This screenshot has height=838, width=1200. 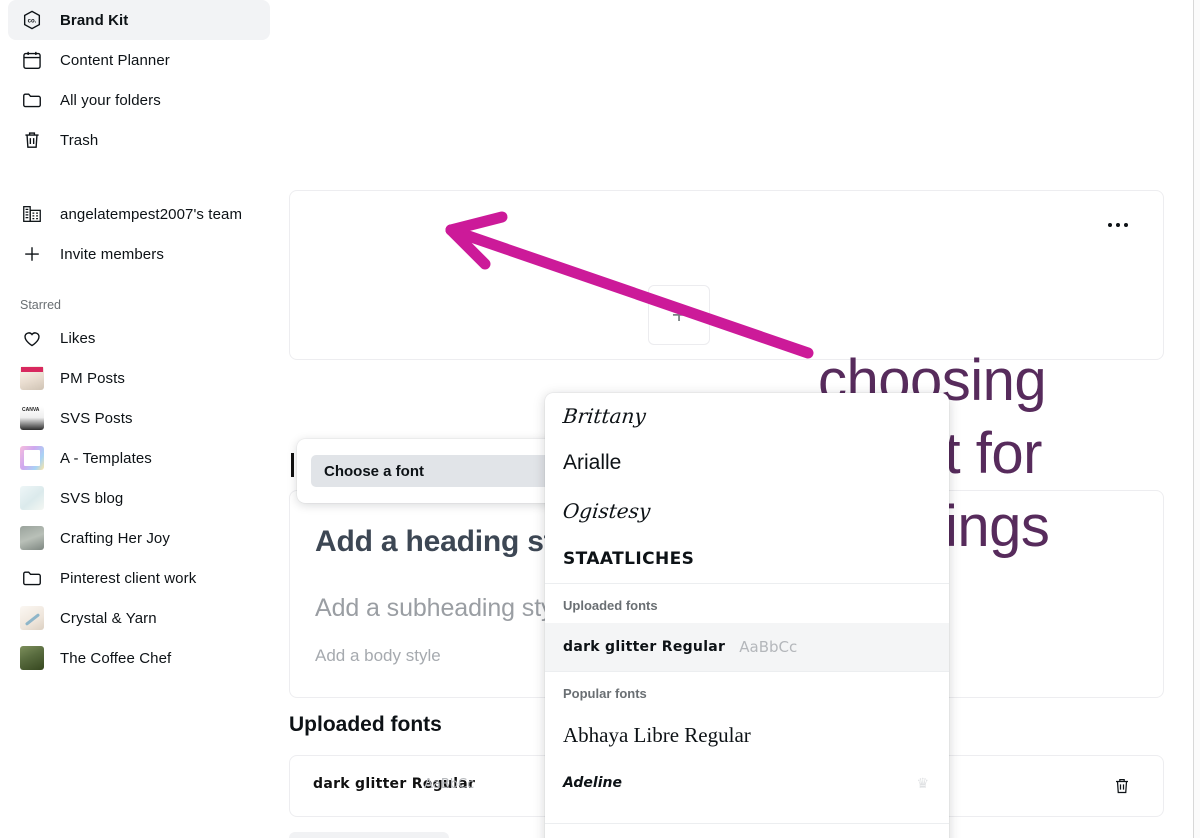 I want to click on svg-text: co., so click(x=32, y=21).